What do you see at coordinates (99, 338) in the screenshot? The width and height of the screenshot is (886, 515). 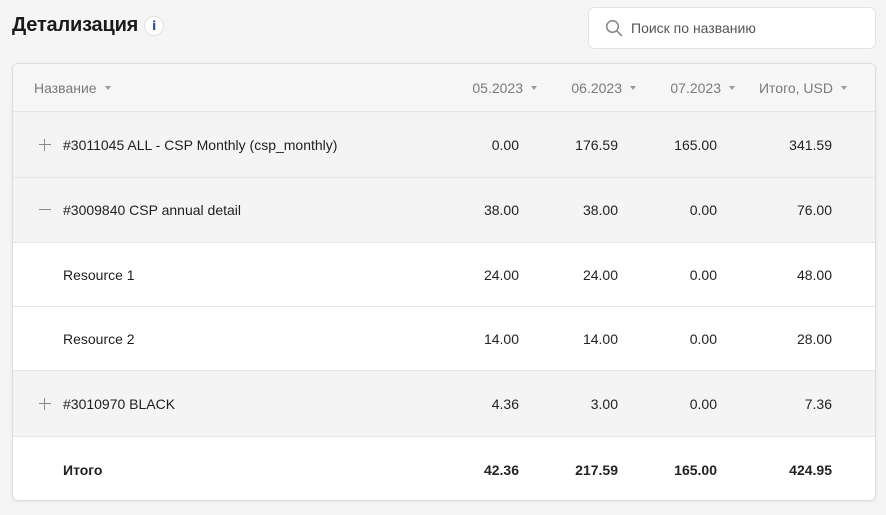 I see `row-name: Resource 2` at bounding box center [99, 338].